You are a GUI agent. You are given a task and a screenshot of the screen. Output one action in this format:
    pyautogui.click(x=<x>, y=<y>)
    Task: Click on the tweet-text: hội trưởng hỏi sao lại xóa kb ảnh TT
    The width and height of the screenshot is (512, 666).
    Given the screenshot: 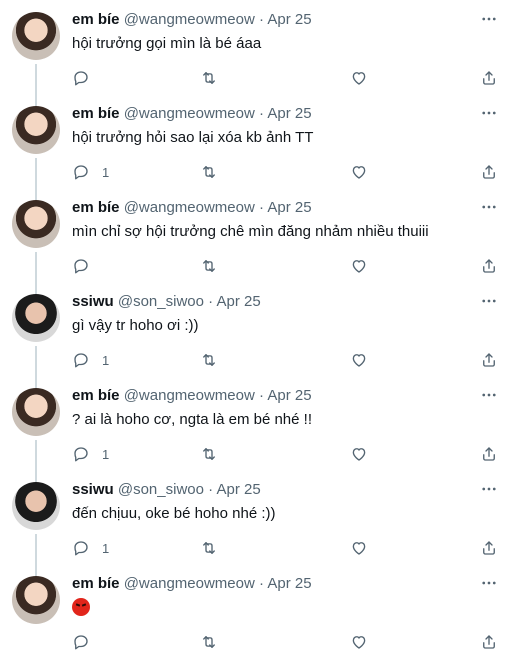 What is the action you would take?
    pyautogui.click(x=193, y=137)
    